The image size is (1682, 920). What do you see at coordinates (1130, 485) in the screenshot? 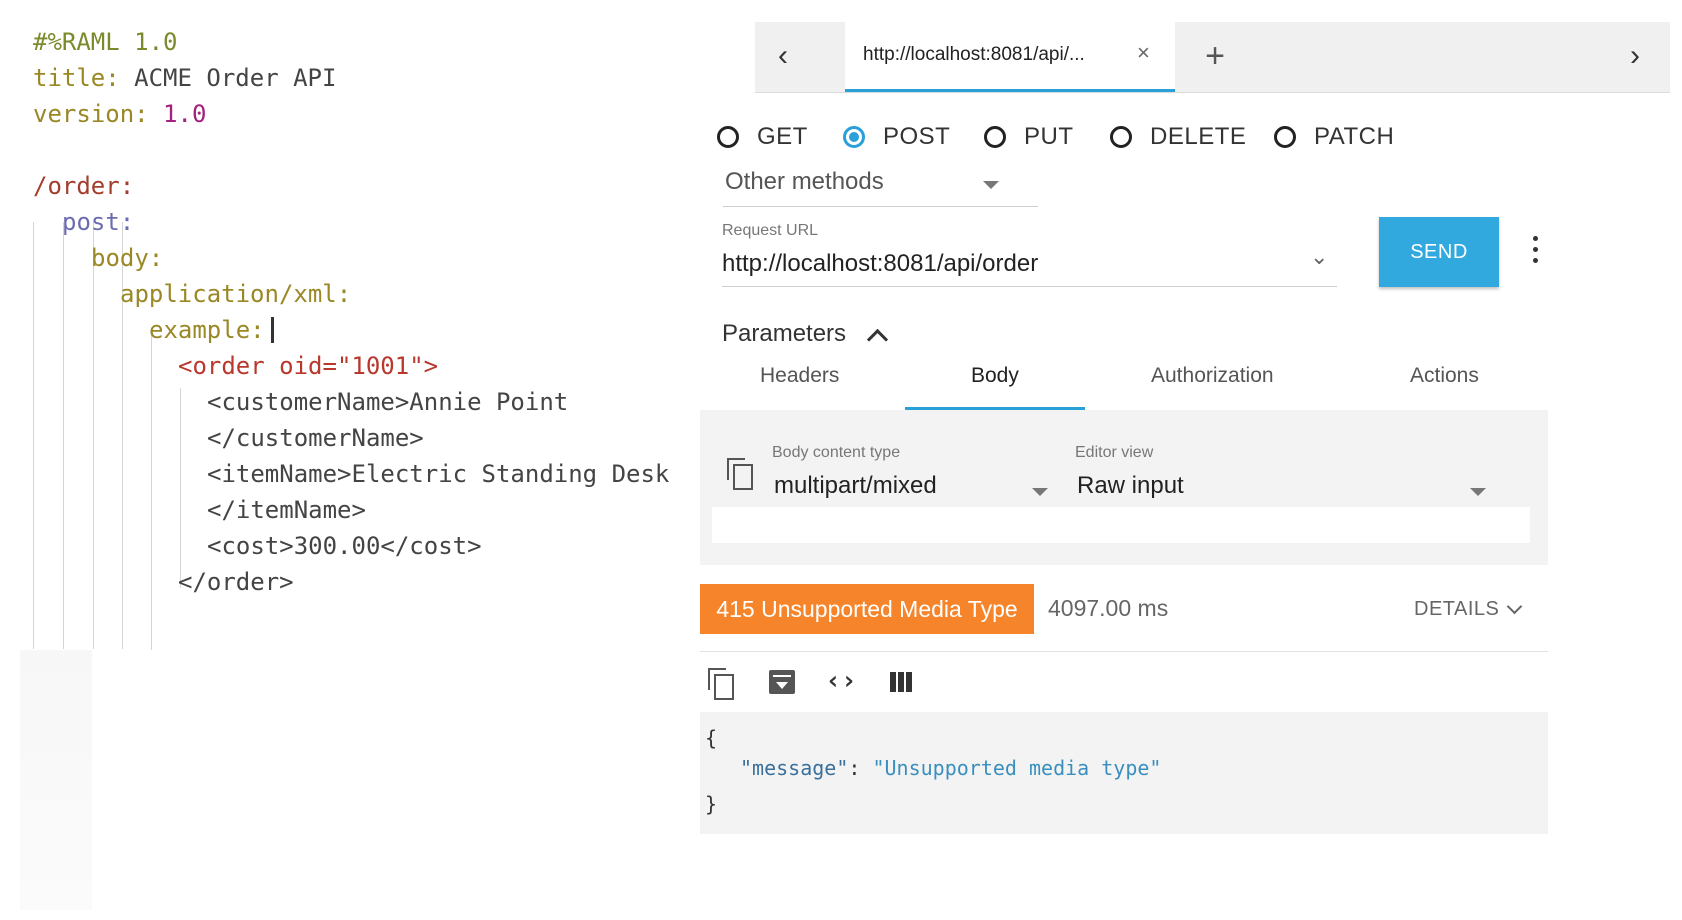
I see `editor-view-value: Raw input` at bounding box center [1130, 485].